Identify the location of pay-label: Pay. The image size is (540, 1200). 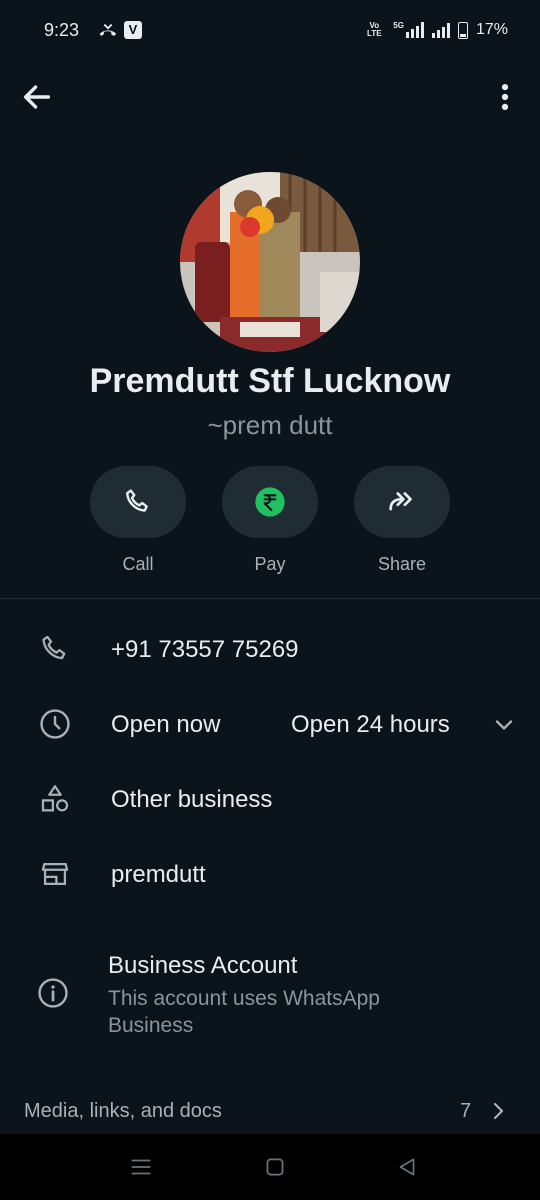
(270, 564).